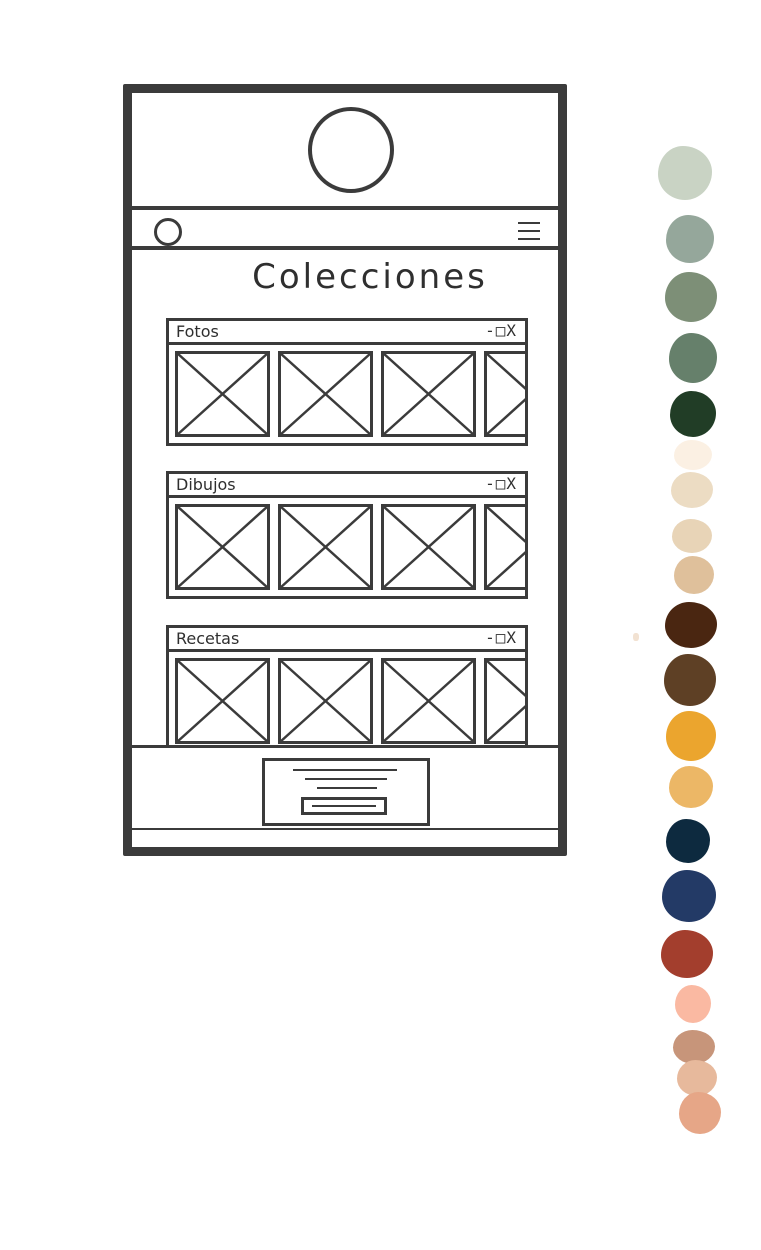 This screenshot has width=761, height=1250. I want to click on collection-header: Dibujos -□X, so click(347, 486).